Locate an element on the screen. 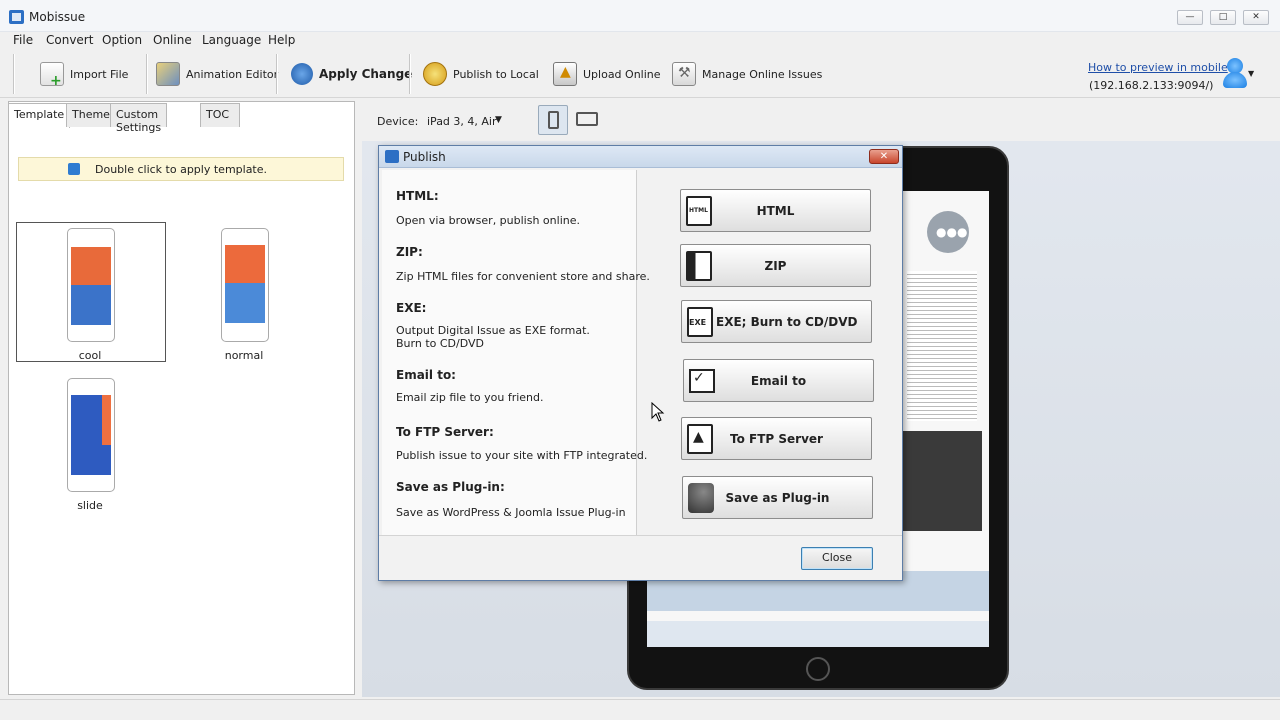 The width and height of the screenshot is (1280, 720). portrait-icon is located at coordinates (553, 120).